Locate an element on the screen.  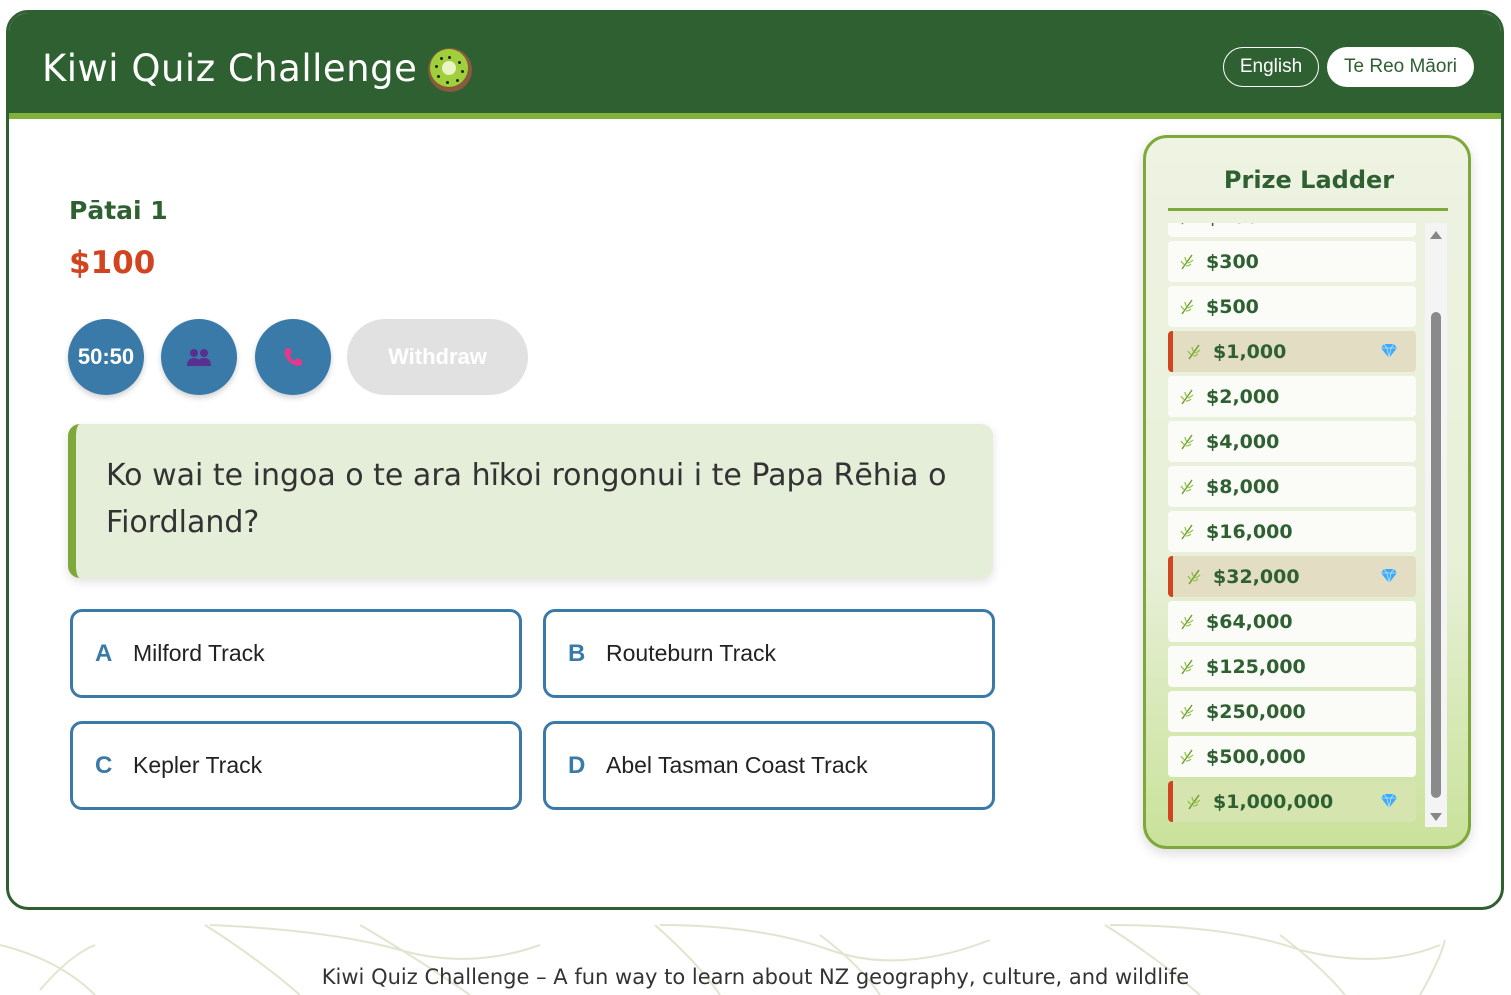
phone-icon is located at coordinates (293, 357).